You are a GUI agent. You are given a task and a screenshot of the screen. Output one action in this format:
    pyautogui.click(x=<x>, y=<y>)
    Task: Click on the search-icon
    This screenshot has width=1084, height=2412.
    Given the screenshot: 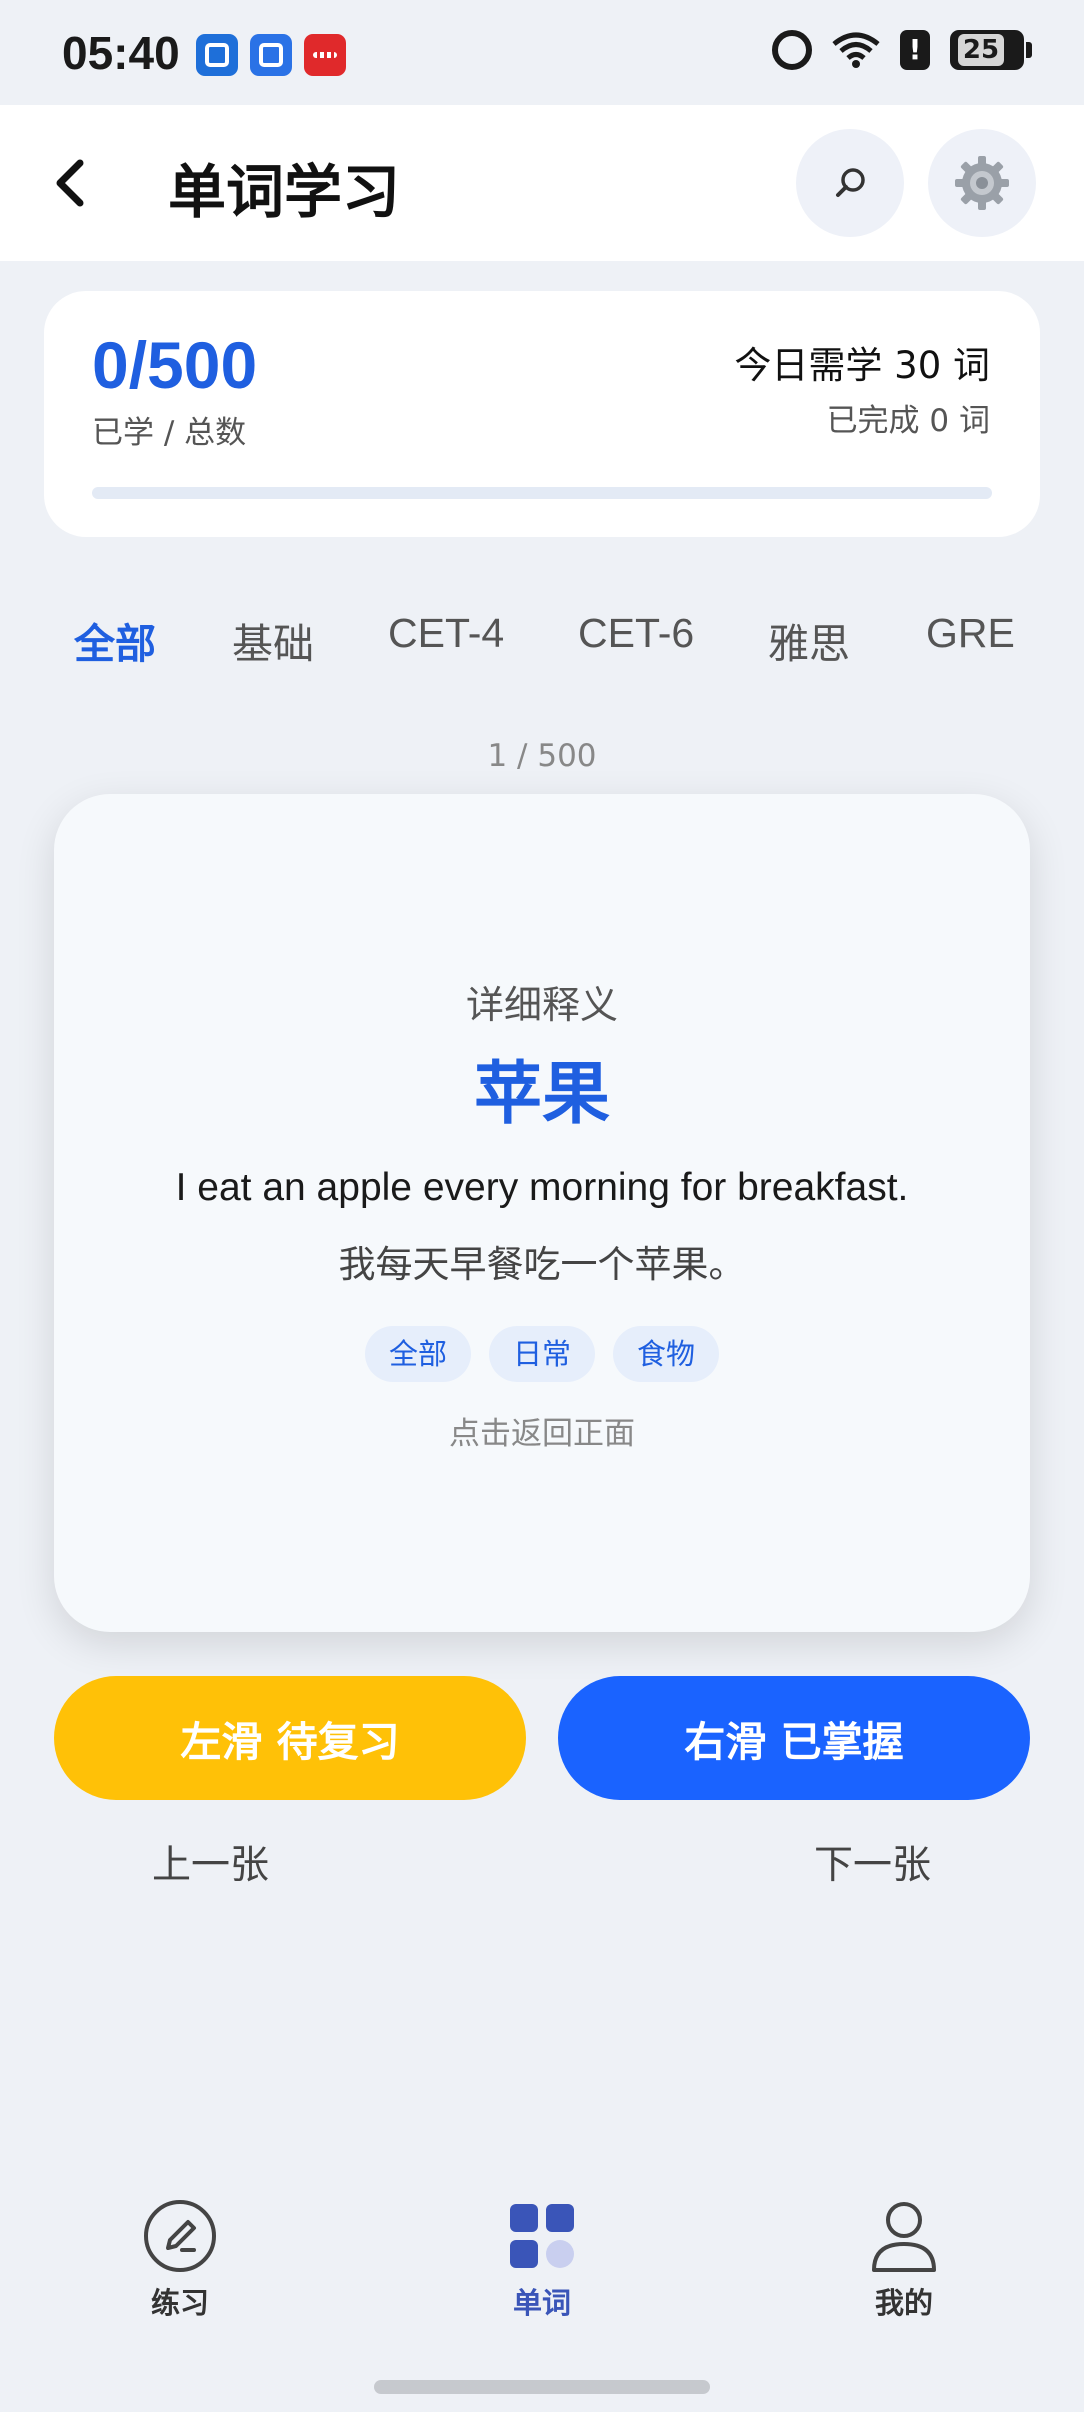 What is the action you would take?
    pyautogui.click(x=850, y=182)
    